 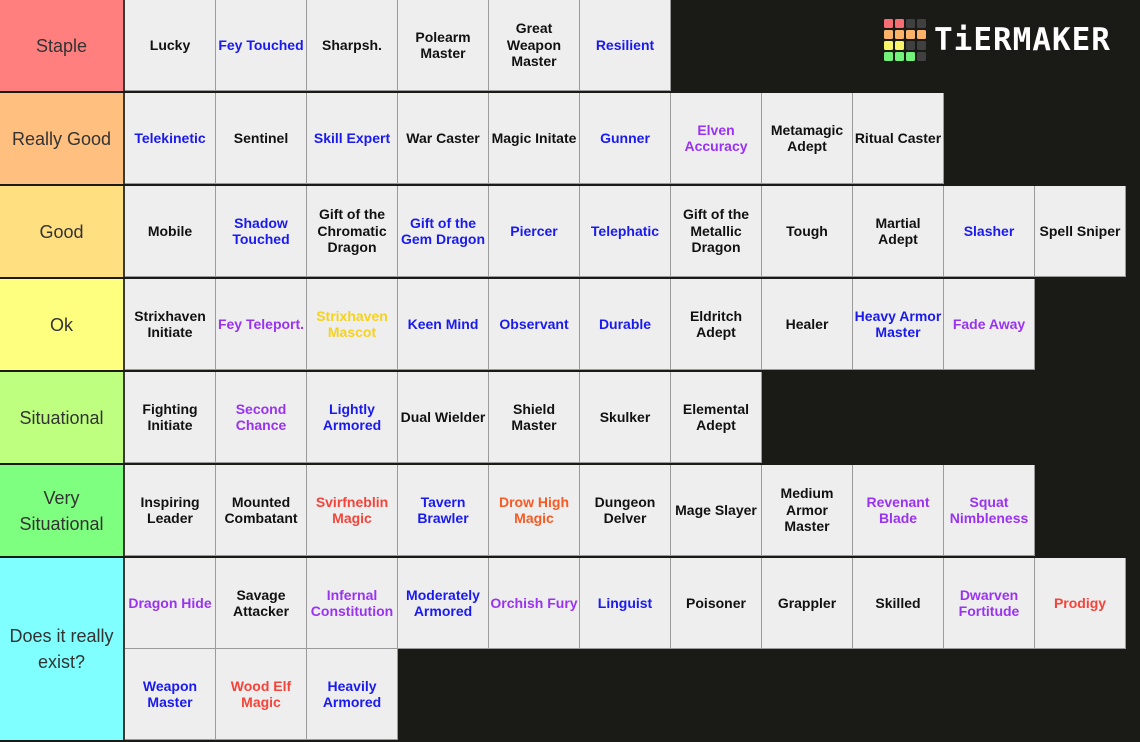 What do you see at coordinates (170, 324) in the screenshot?
I see `tier-item: Strixhaven Initiate` at bounding box center [170, 324].